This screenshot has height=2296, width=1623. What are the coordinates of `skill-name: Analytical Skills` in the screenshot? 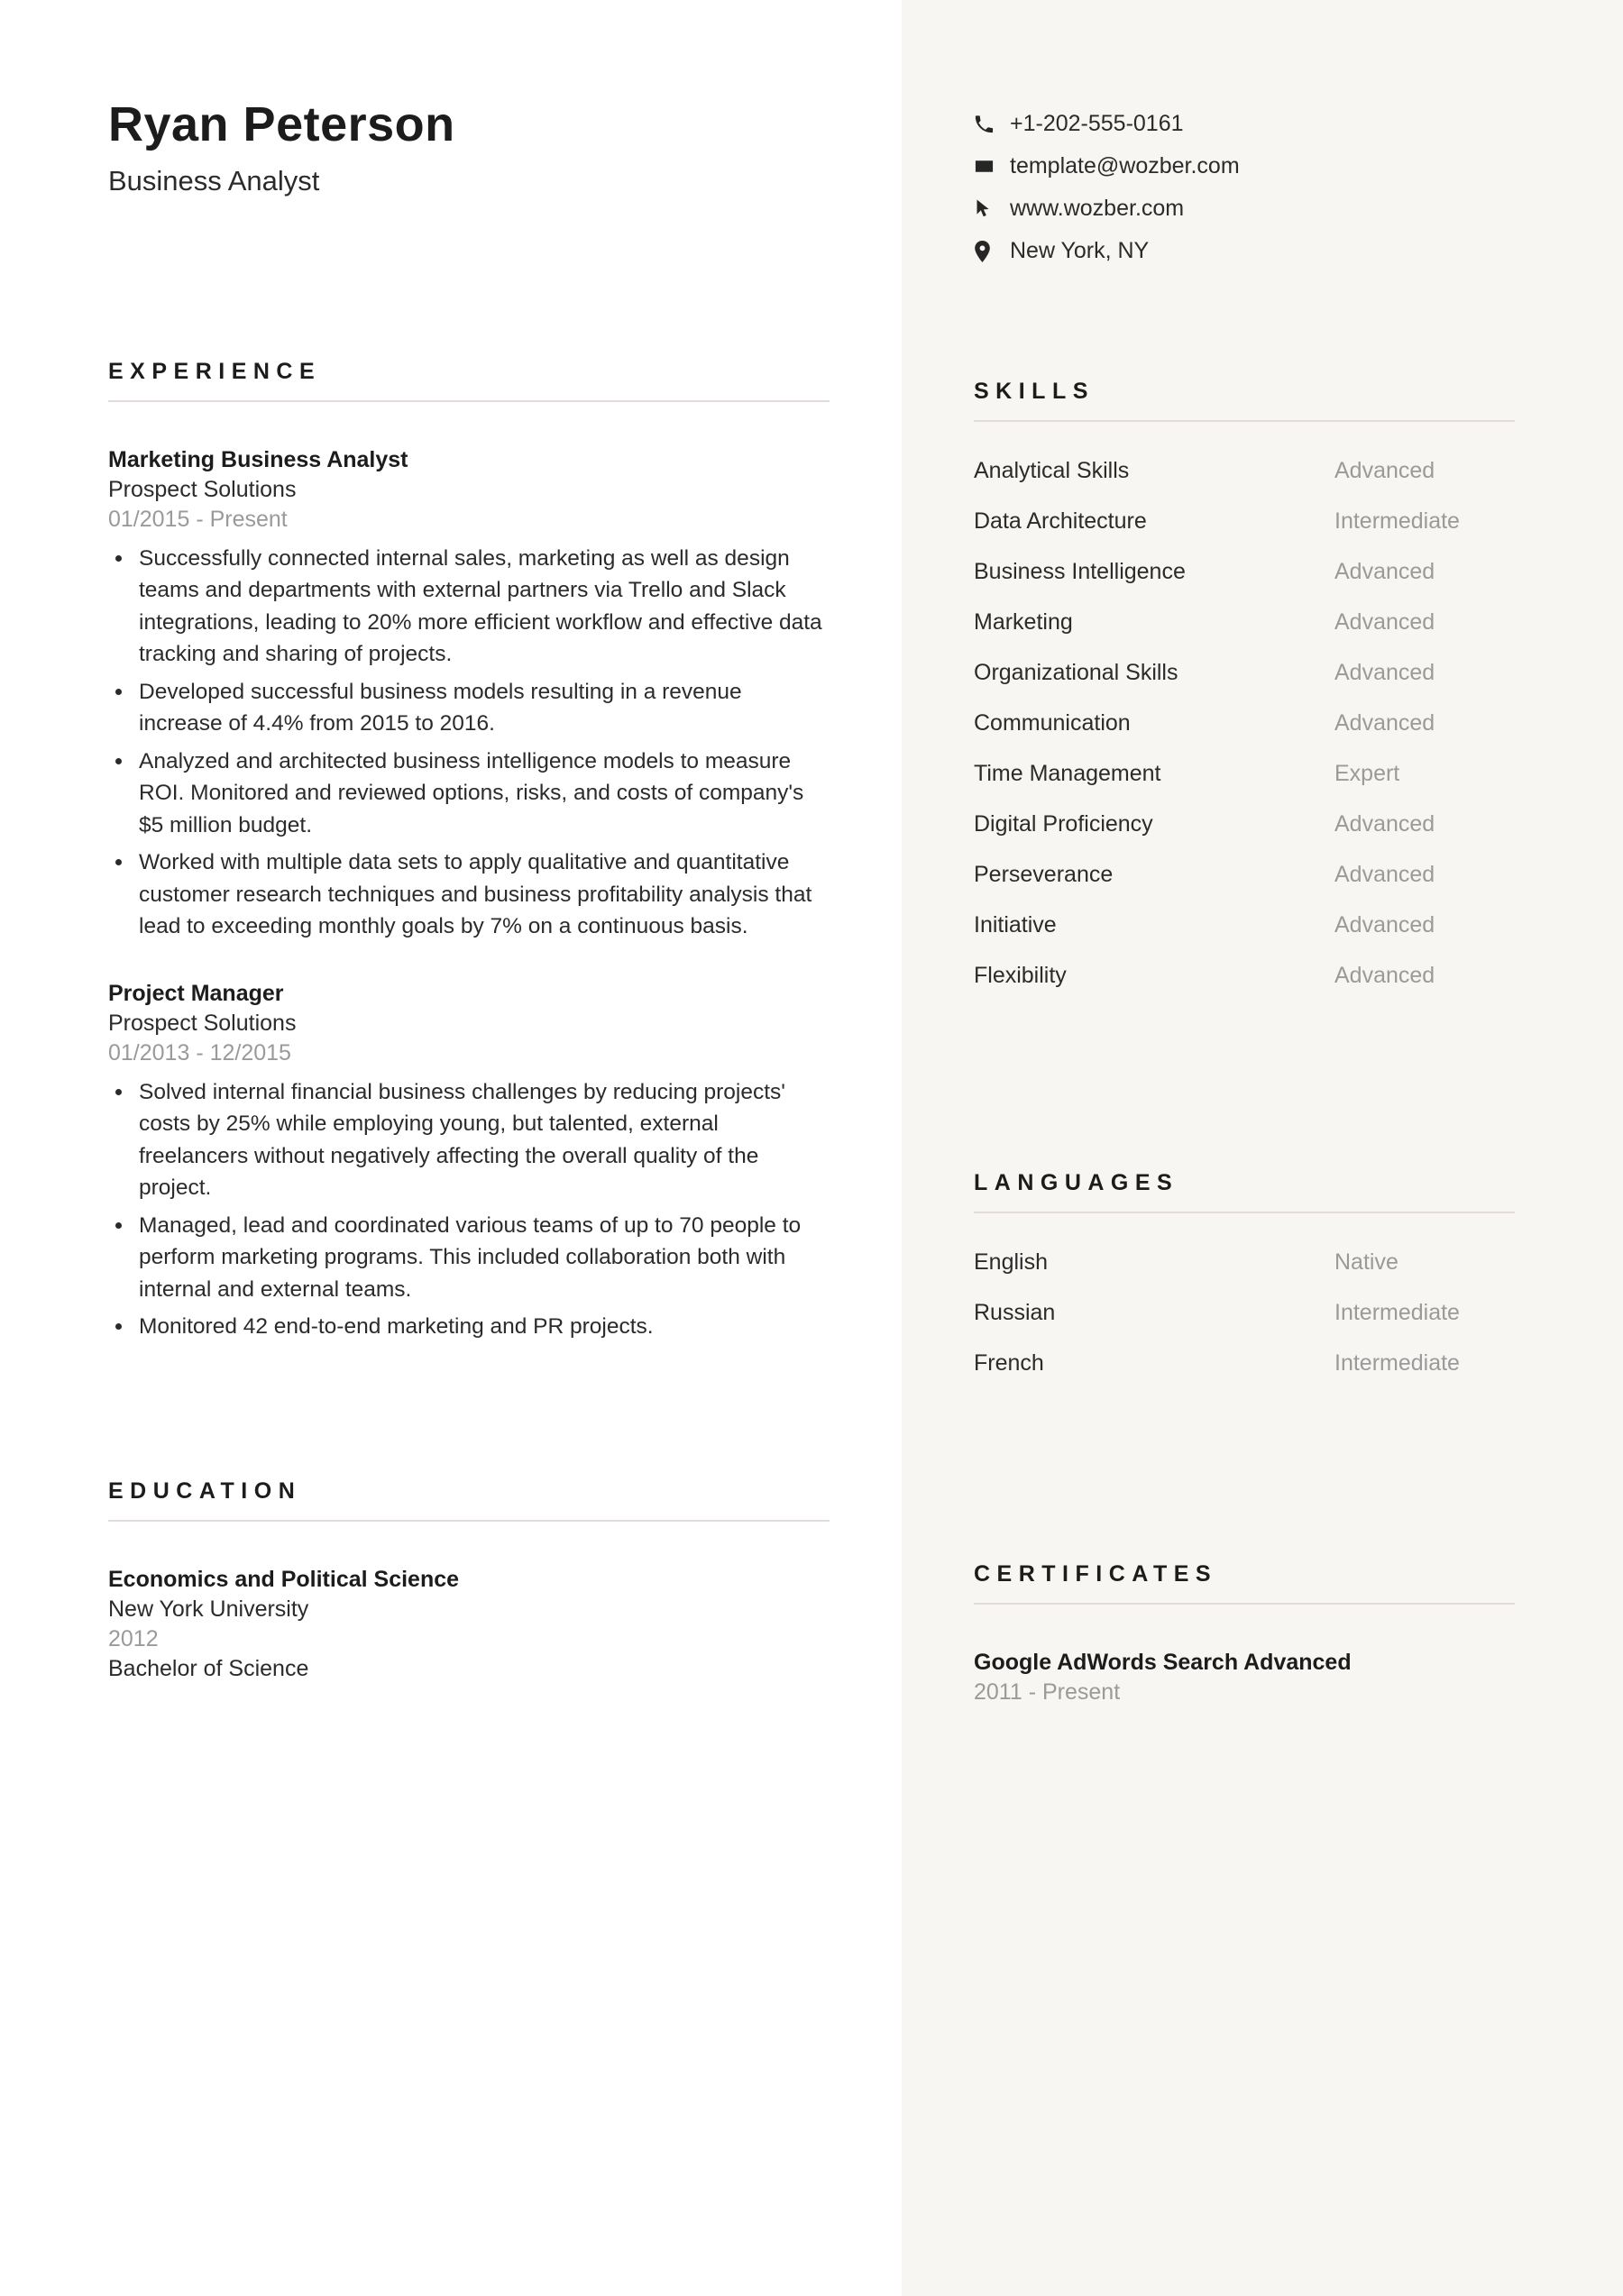 It's located at (1052, 471).